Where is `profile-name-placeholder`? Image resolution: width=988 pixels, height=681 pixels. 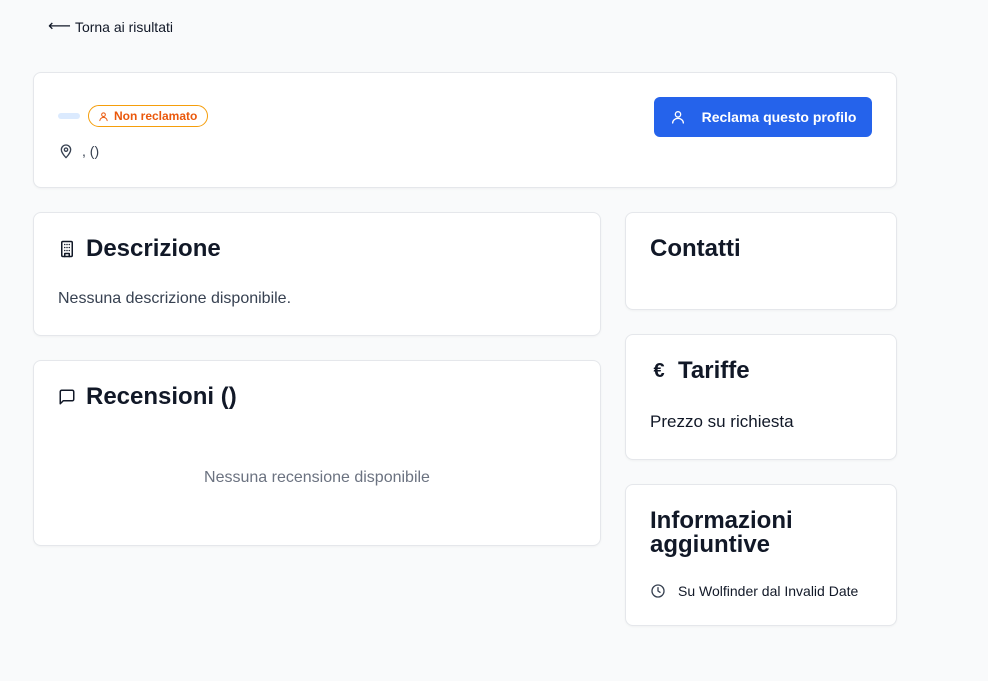
profile-name-placeholder is located at coordinates (69, 116).